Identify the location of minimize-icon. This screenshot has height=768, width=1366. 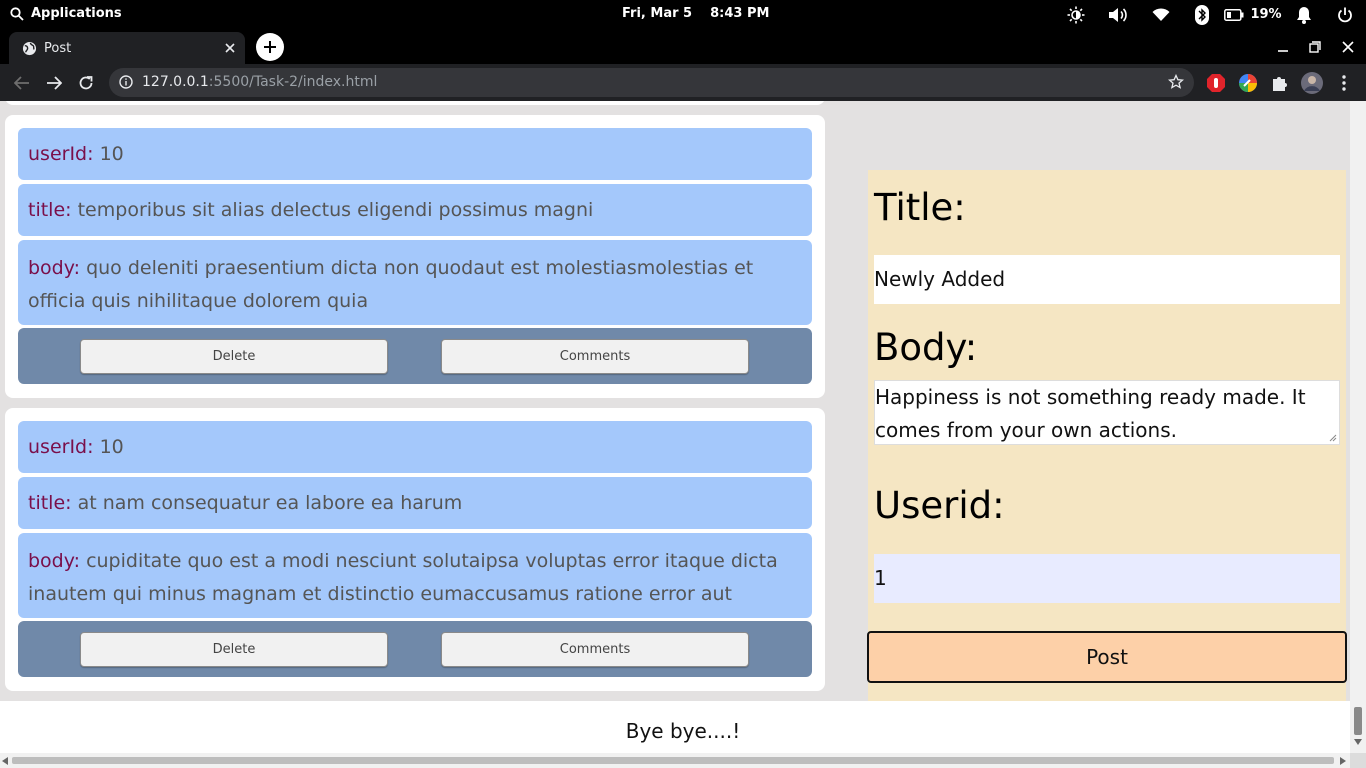
(1283, 47).